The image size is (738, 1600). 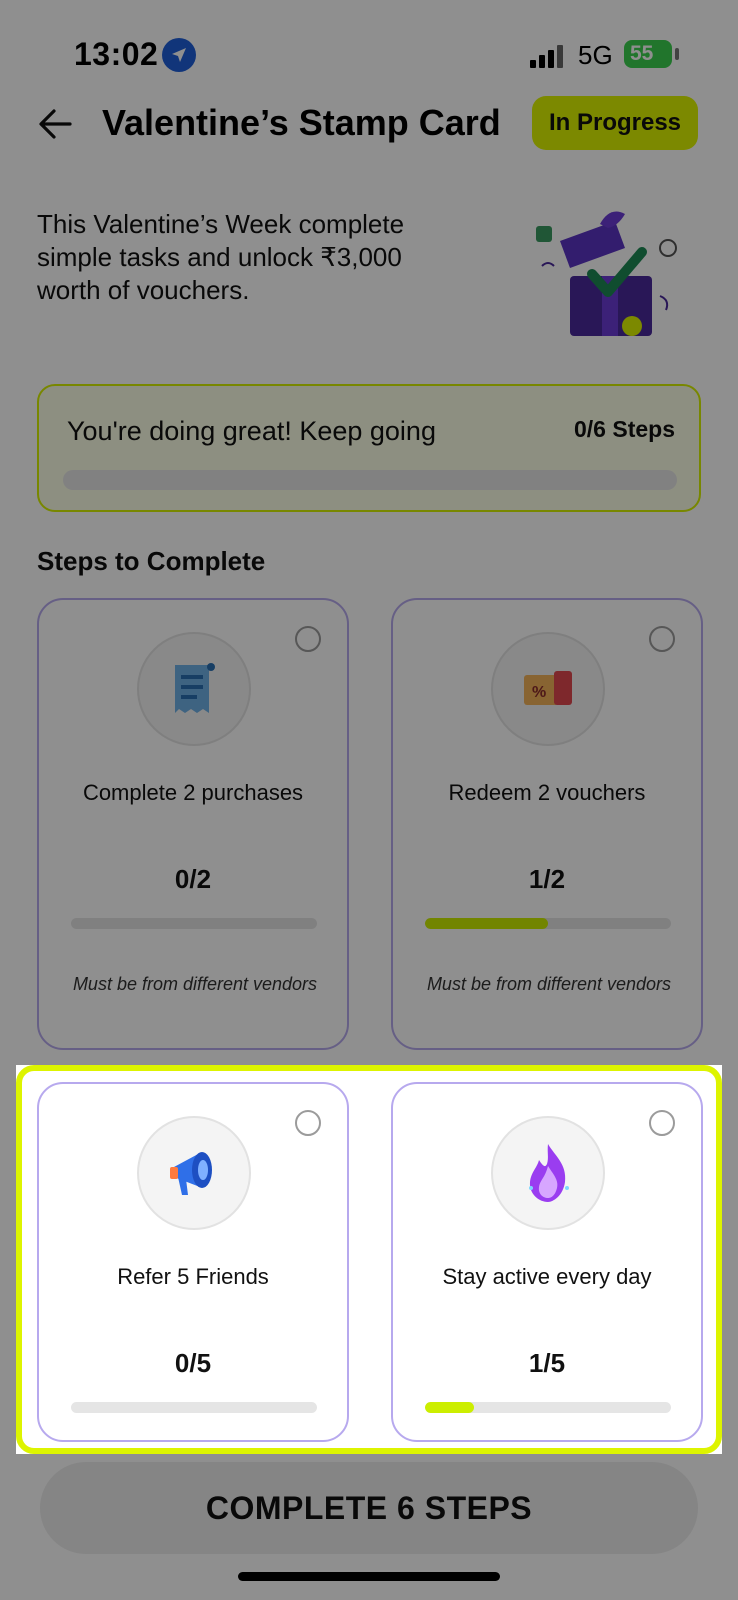 I want to click on step-title: Complete 2 purchases, so click(x=193, y=792).